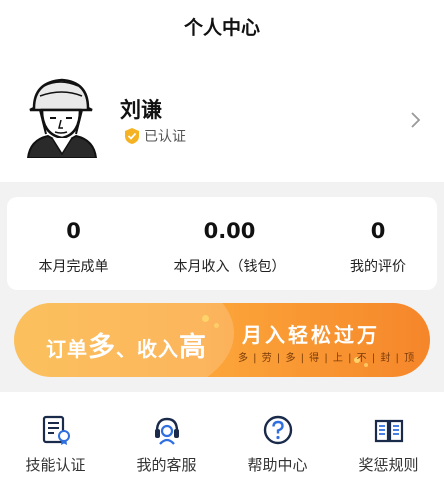  What do you see at coordinates (165, 137) in the screenshot?
I see `verified-label: 已认证` at bounding box center [165, 137].